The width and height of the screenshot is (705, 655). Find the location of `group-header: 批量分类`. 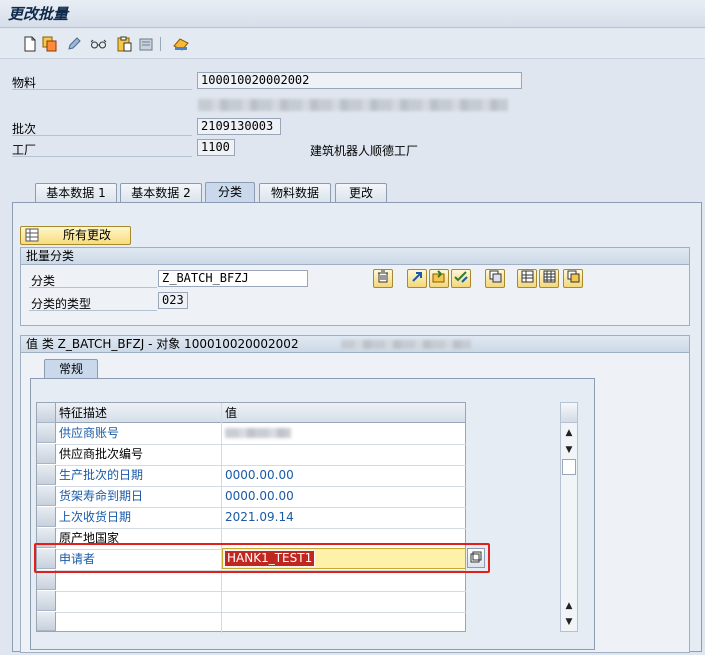

group-header: 批量分类 is located at coordinates (355, 256).